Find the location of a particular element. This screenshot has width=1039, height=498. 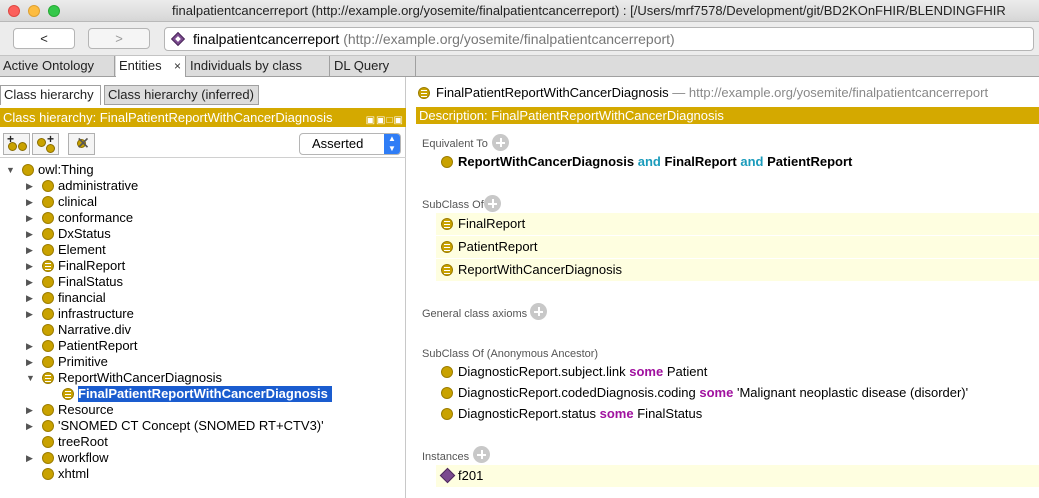

tree-node: xhtml is located at coordinates (203, 474).